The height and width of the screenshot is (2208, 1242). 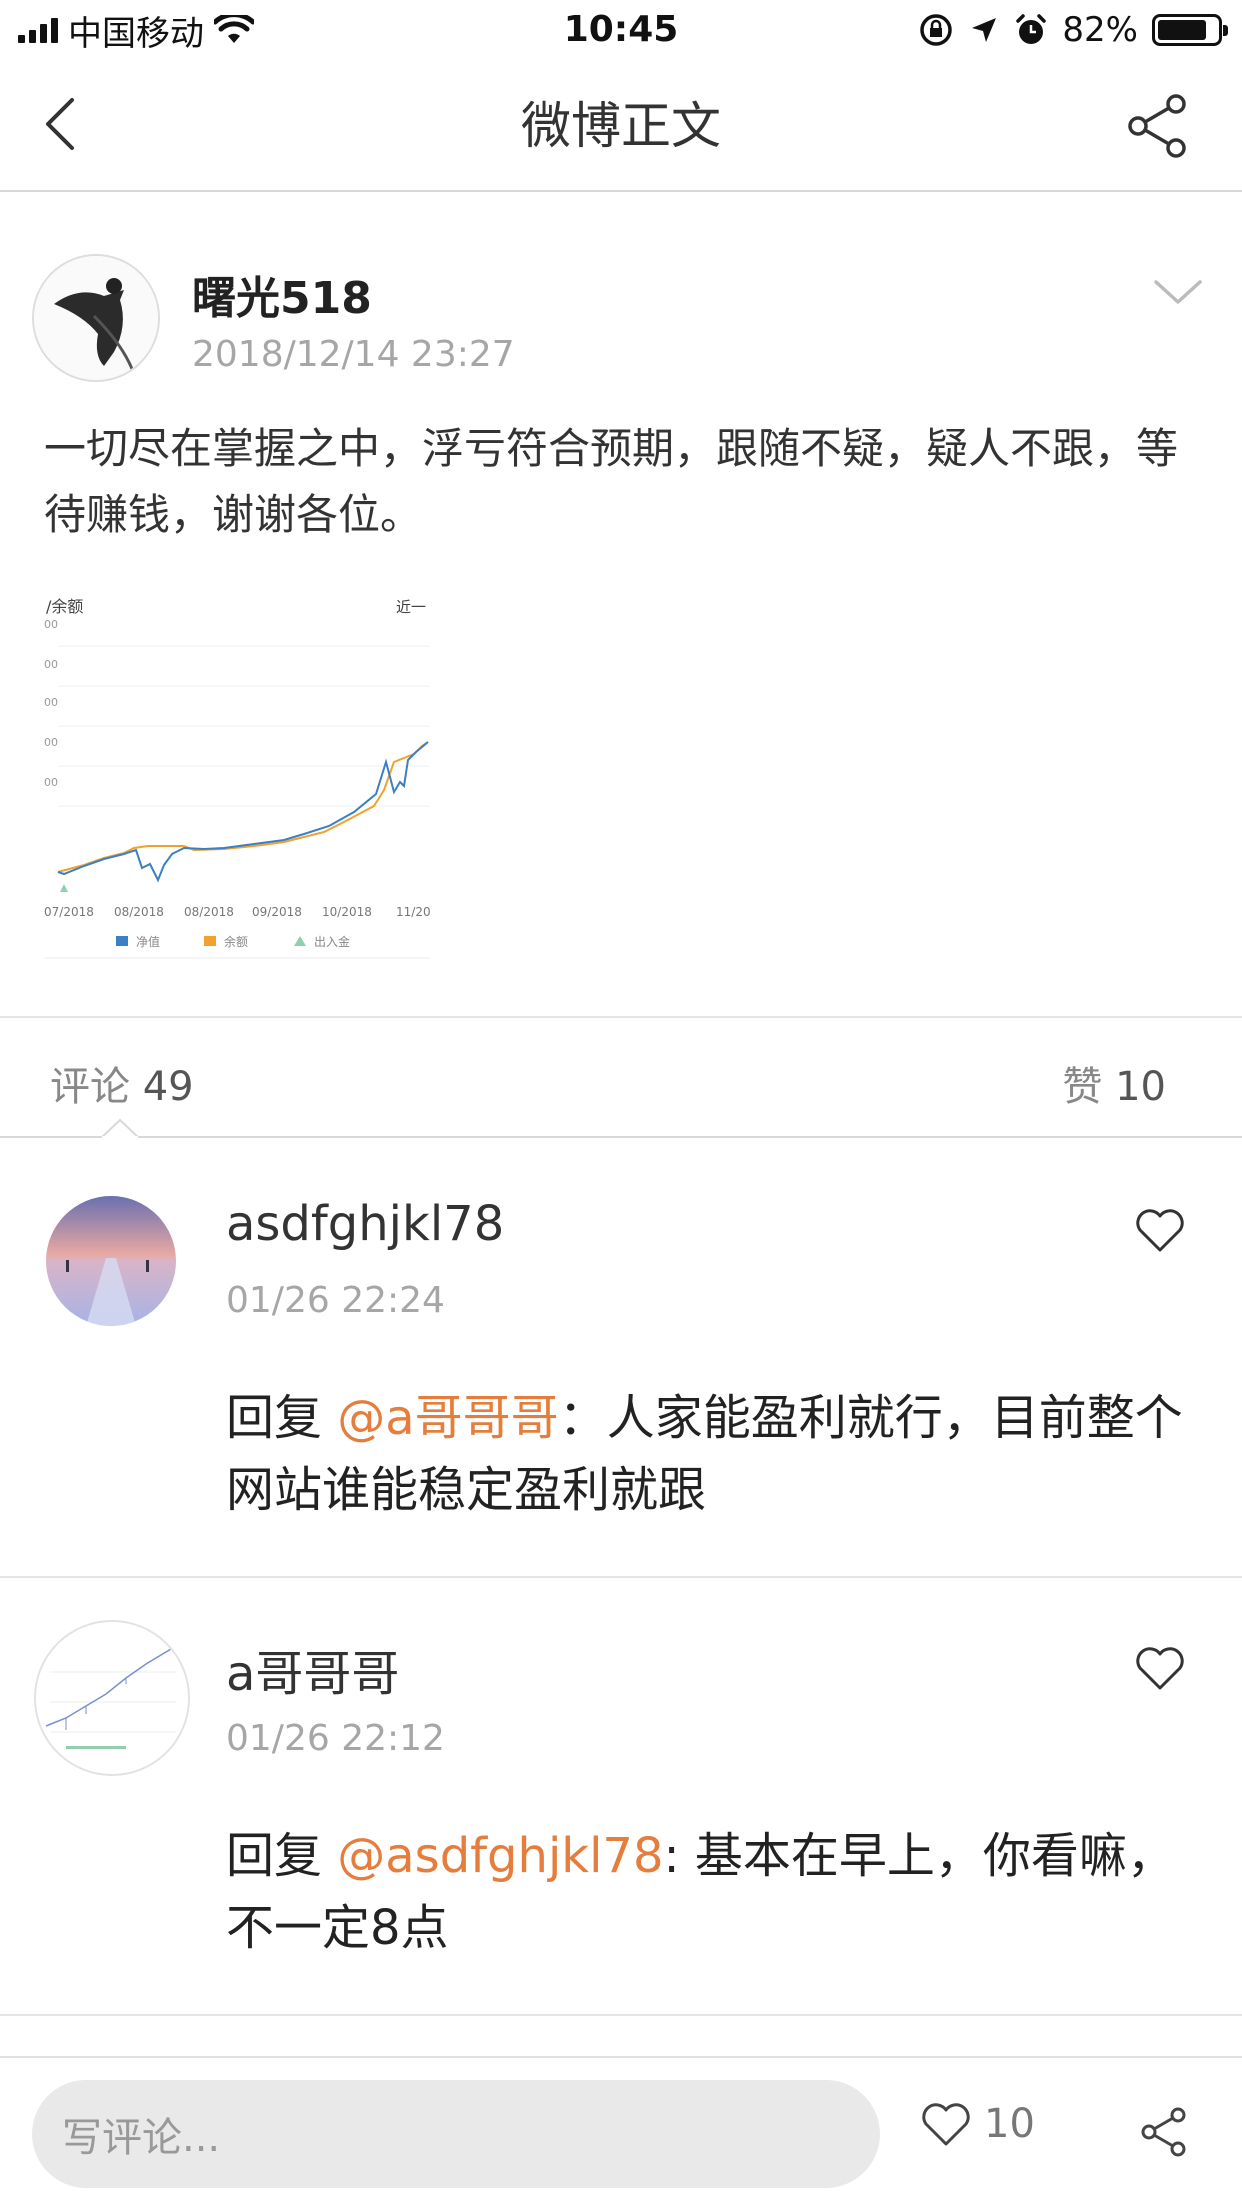 I want to click on chart-corner-label: 近一, so click(x=411, y=607).